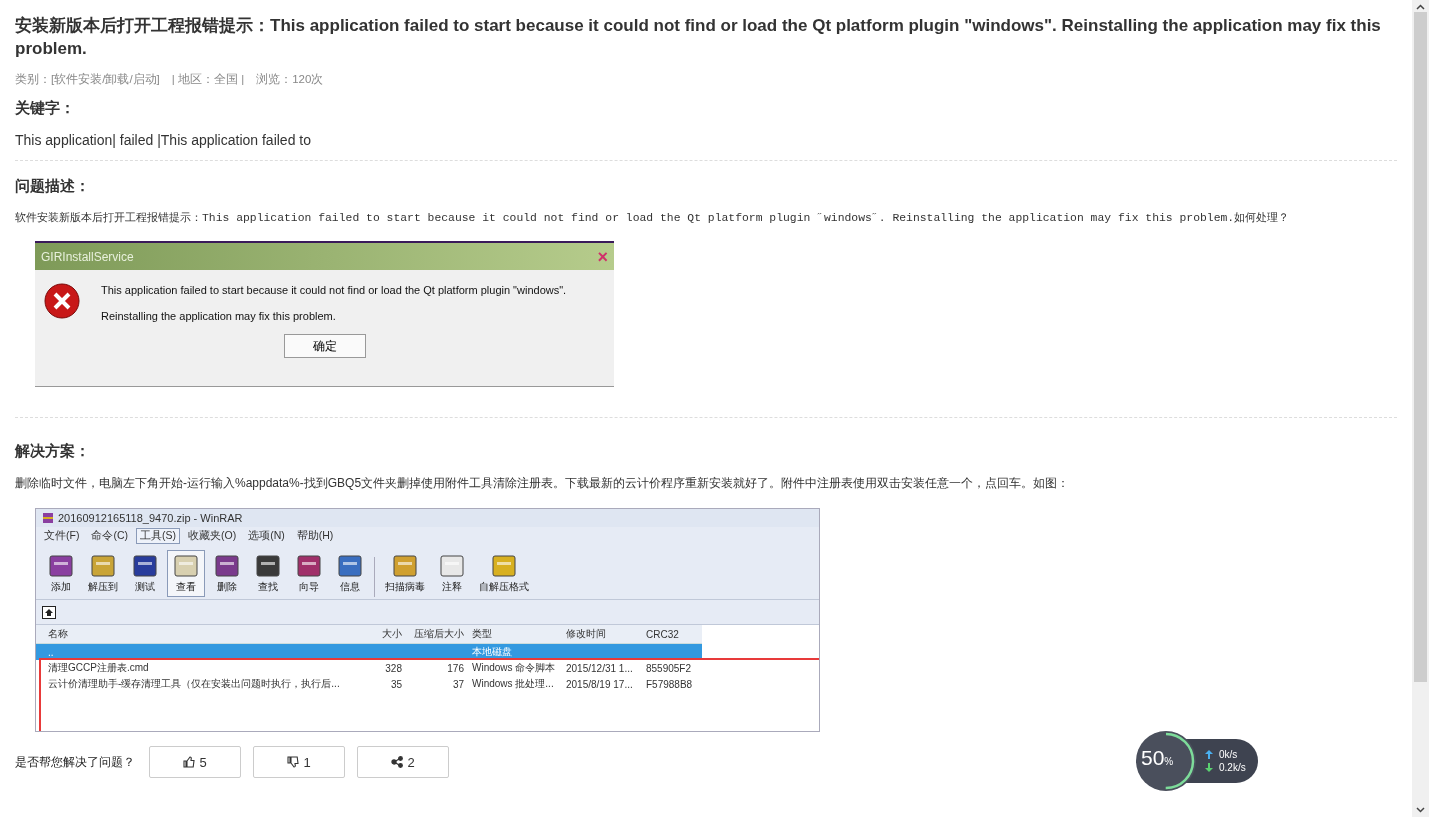  I want to click on file-cell-text: 清理GCCP注册表.cmd, so click(98, 668).